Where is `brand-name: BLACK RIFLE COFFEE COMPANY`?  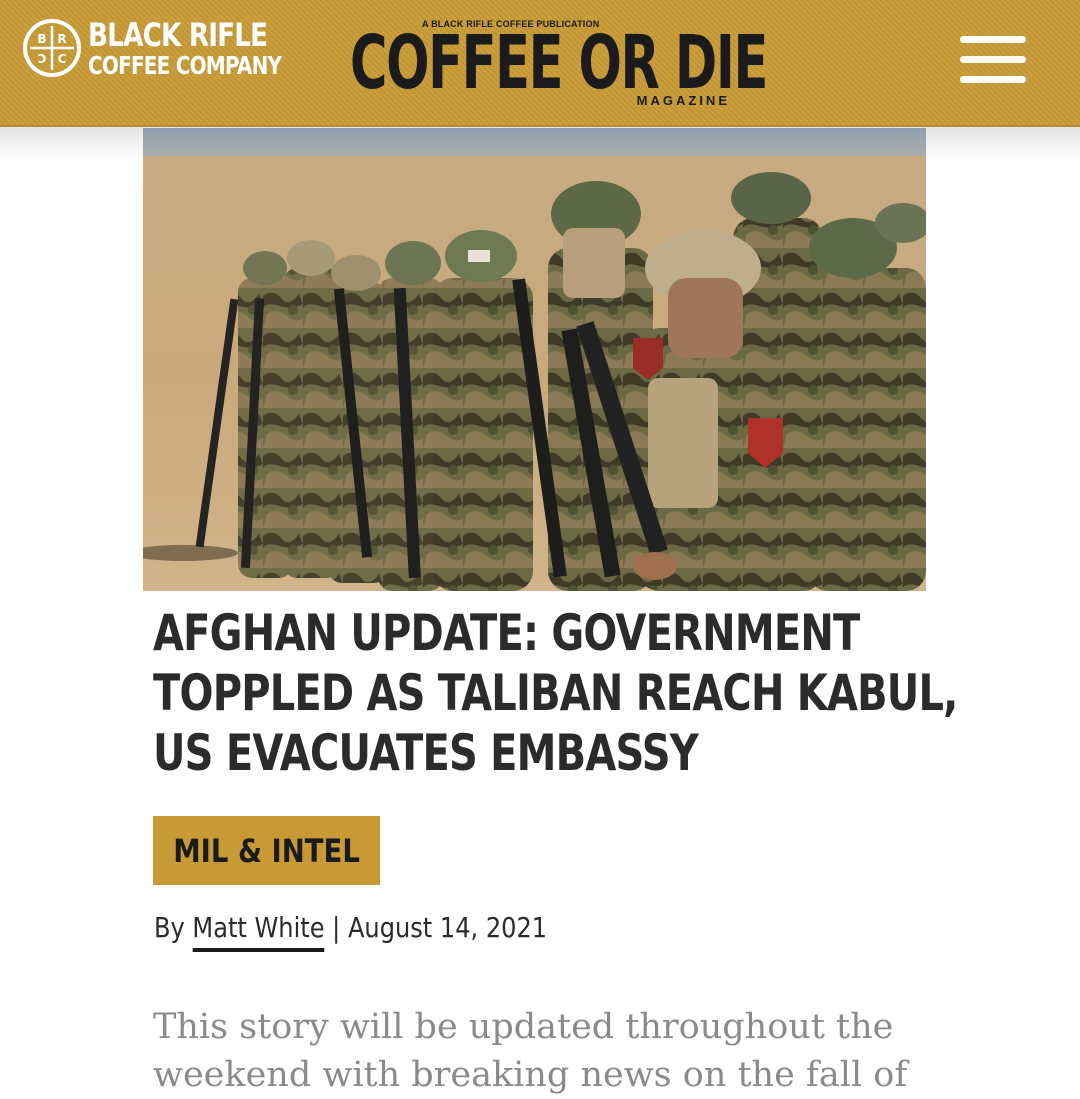 brand-name: BLACK RIFLE COFFEE COMPANY is located at coordinates (209, 48).